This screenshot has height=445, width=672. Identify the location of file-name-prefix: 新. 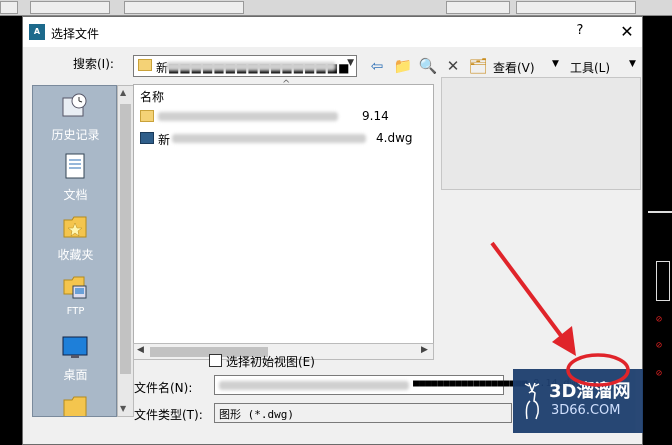
(164, 140).